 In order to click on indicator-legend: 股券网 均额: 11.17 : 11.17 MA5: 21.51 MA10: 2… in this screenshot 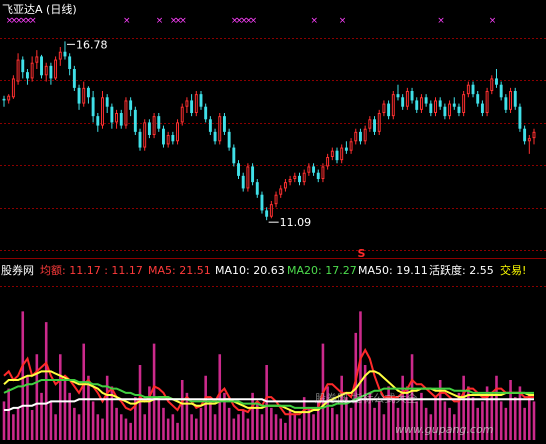, I will do `click(263, 270)`.